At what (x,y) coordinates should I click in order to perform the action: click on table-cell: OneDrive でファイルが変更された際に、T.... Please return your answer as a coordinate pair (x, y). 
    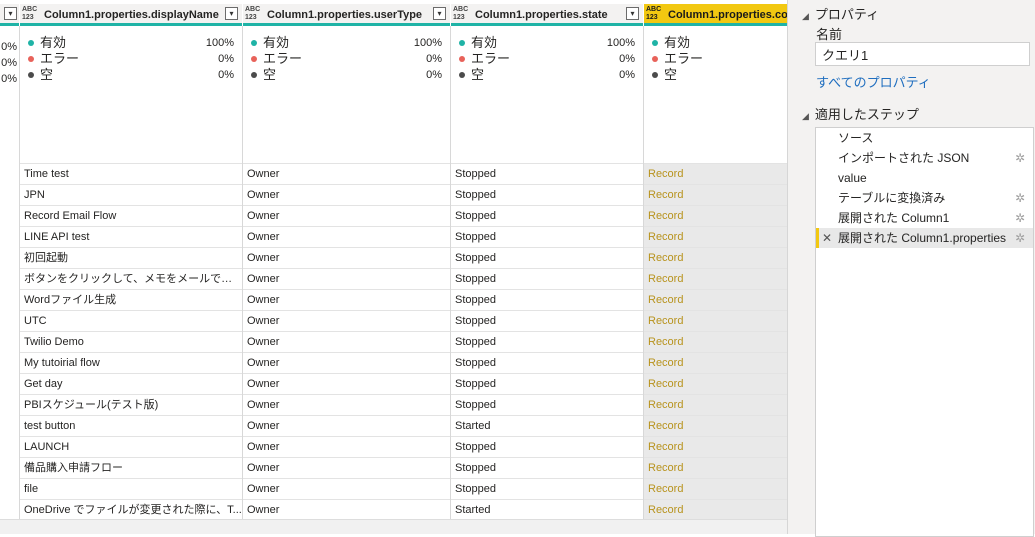
    Looking at the image, I should click on (131, 509).